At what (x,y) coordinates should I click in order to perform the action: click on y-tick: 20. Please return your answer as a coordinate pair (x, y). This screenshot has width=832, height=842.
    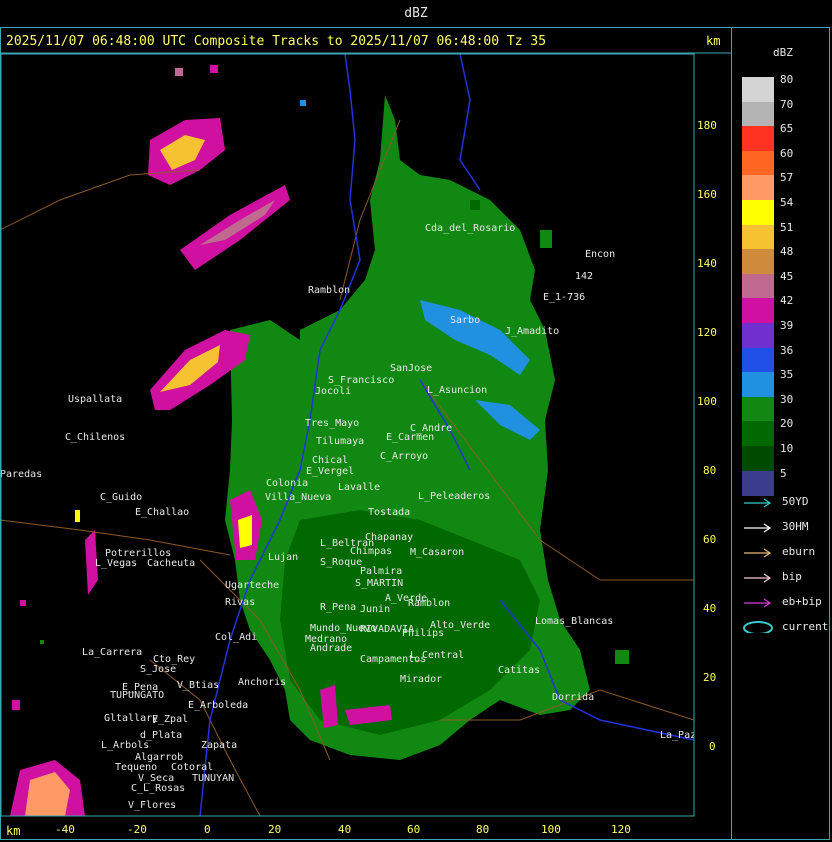
    Looking at the image, I should click on (709, 677).